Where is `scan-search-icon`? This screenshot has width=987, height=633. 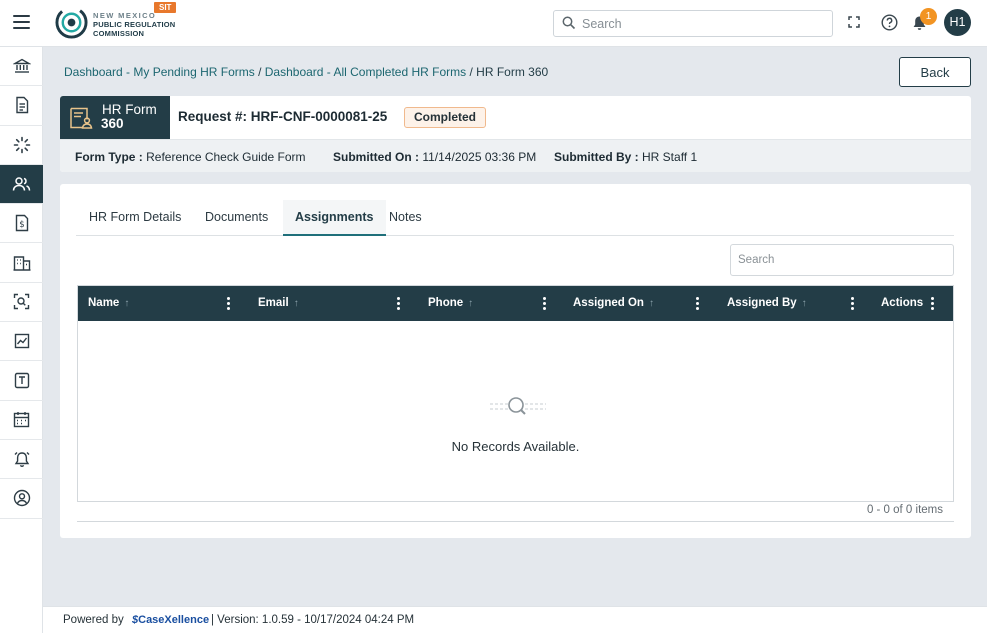 scan-search-icon is located at coordinates (21, 302).